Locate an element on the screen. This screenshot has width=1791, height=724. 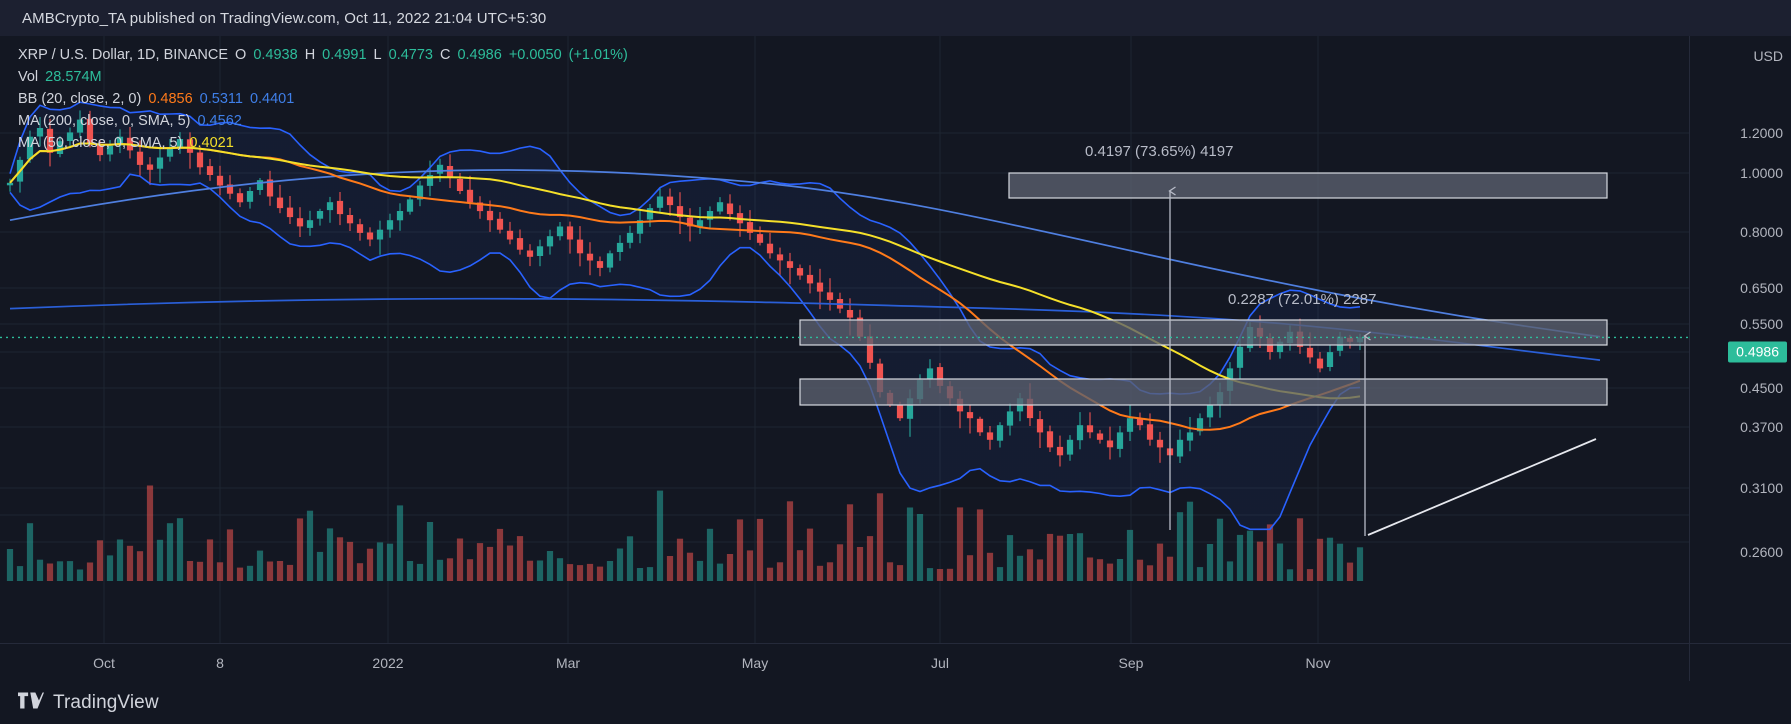
time-tick-7: Nov is located at coordinates (1318, 663).